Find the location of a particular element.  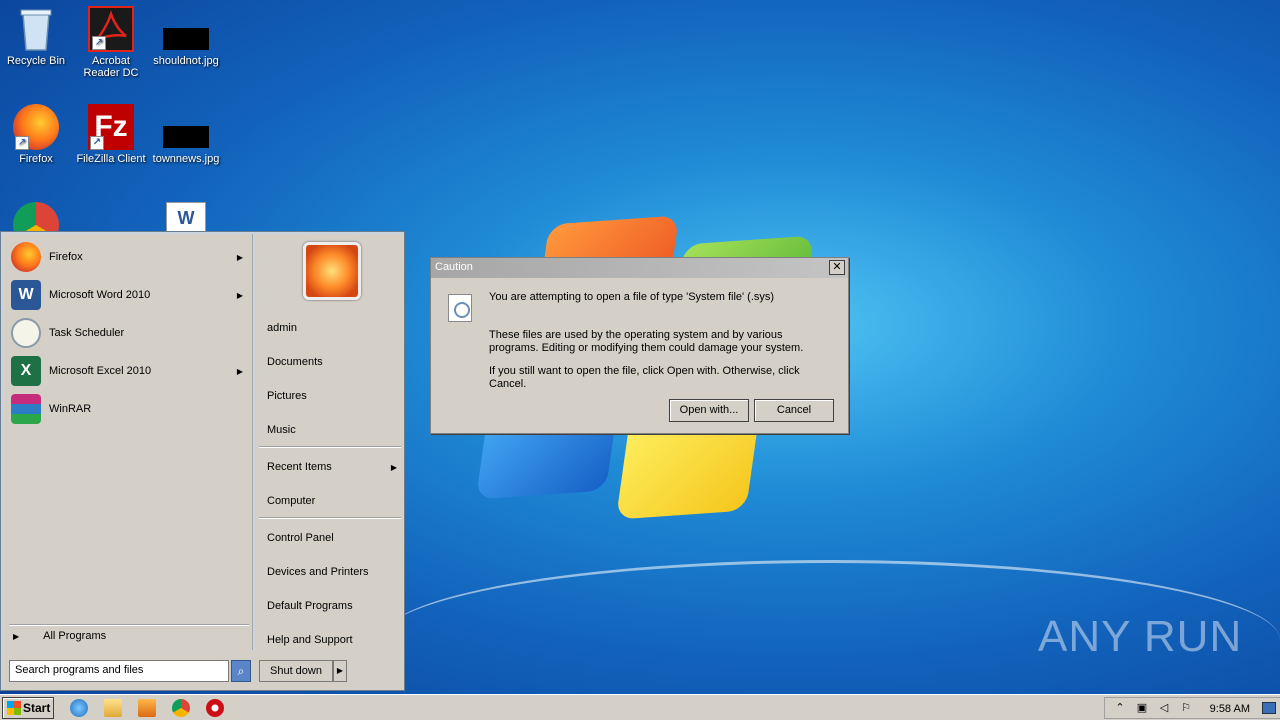

desktop-icon-label: Firefox is located at coordinates (36, 159).